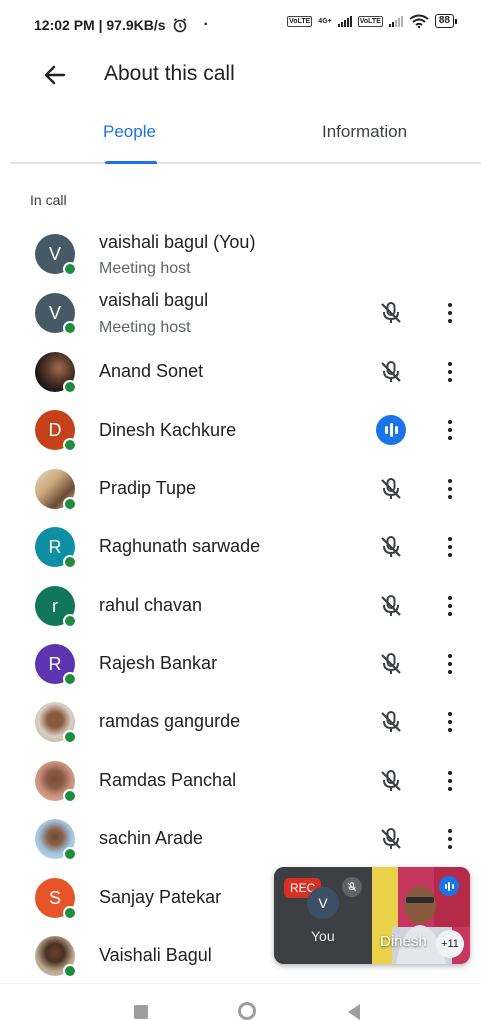 This screenshot has height=1020, width=481. What do you see at coordinates (141, 1012) in the screenshot?
I see `recents-icon` at bounding box center [141, 1012].